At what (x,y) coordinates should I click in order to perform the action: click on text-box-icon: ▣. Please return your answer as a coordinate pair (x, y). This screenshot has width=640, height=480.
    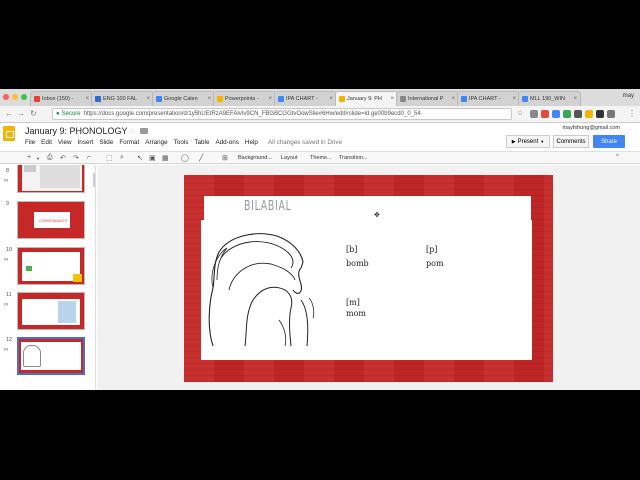
    Looking at the image, I should click on (152, 158).